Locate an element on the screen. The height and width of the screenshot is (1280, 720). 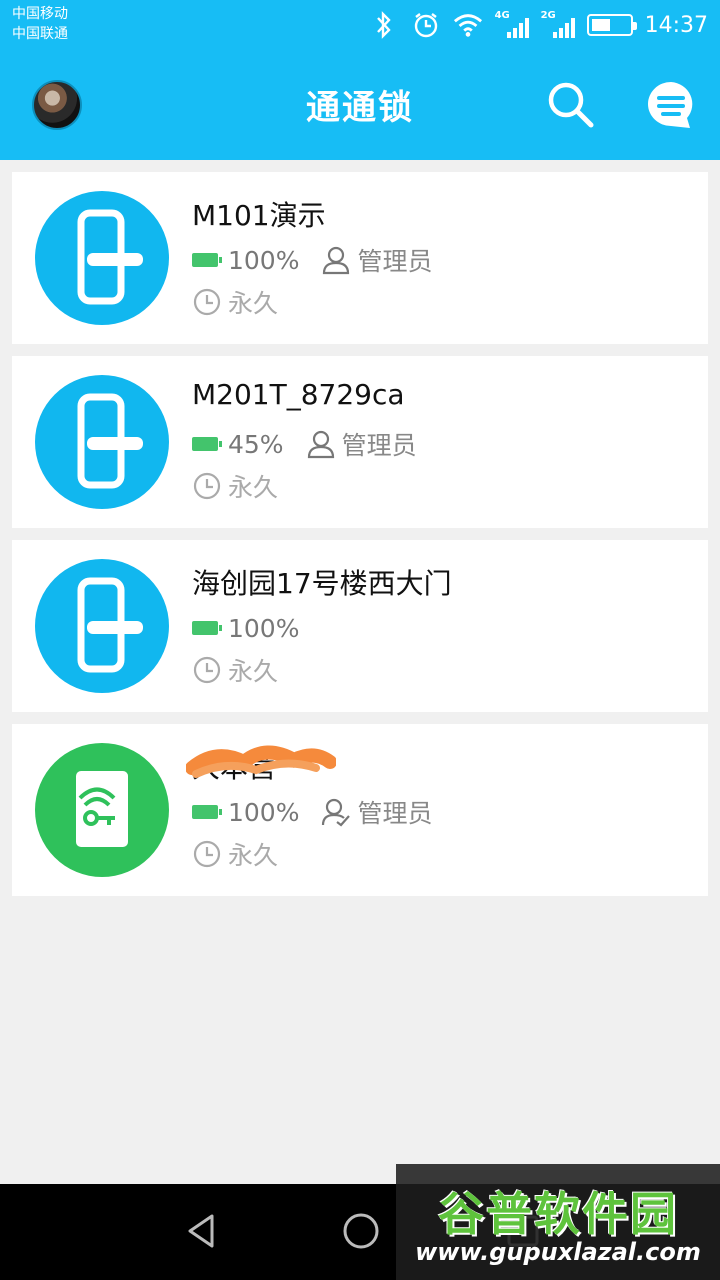
page-title: 通通锁 is located at coordinates (360, 108).